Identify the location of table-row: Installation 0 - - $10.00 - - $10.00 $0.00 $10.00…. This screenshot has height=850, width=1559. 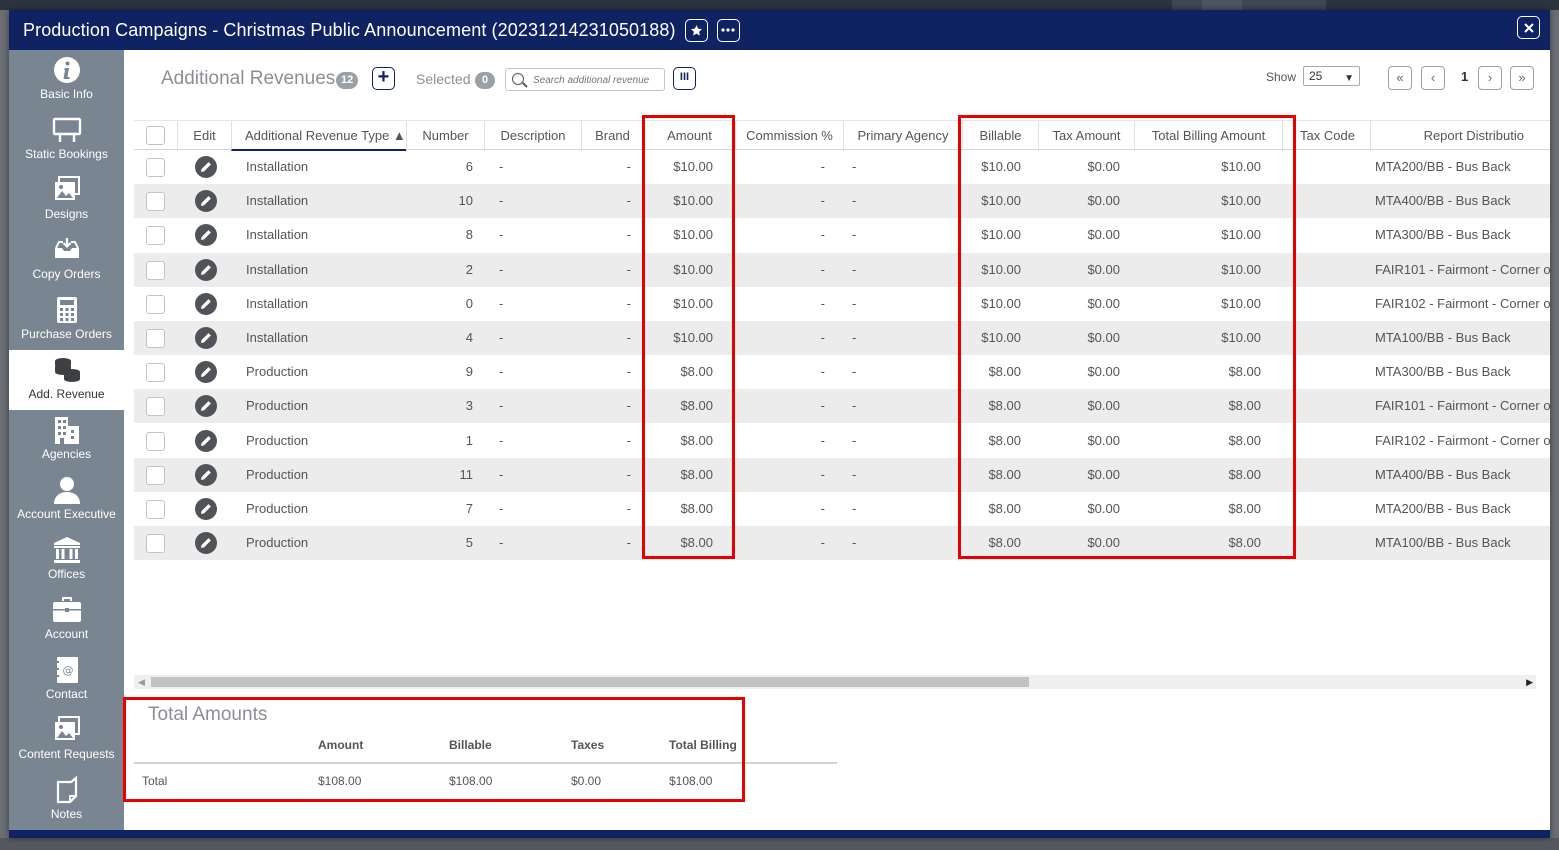
(842, 304).